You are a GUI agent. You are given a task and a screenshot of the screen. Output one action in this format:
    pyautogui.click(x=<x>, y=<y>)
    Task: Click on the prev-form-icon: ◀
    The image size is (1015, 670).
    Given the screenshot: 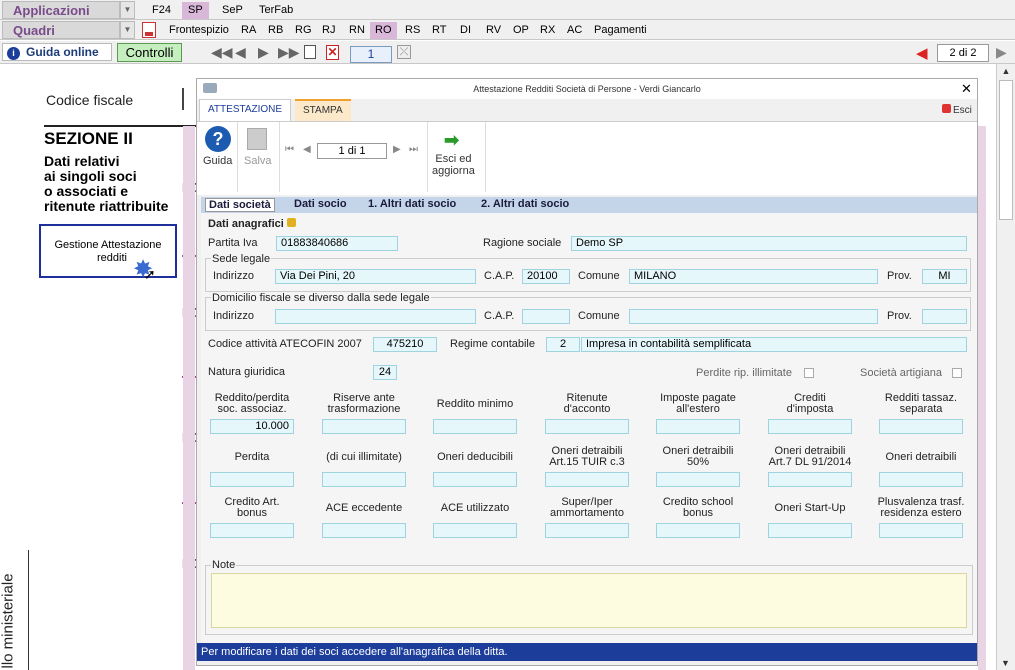 What is the action you would take?
    pyautogui.click(x=922, y=53)
    